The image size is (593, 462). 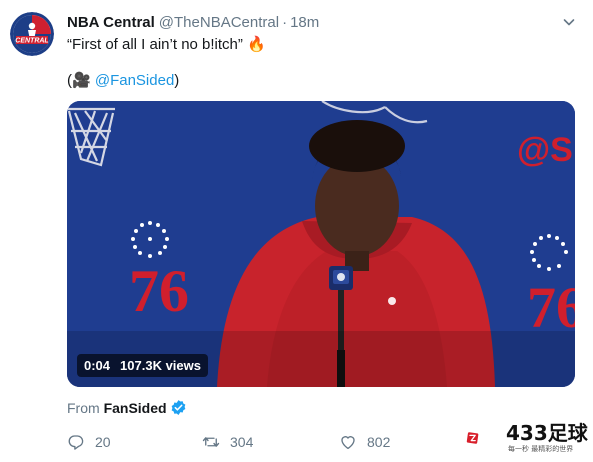 What do you see at coordinates (348, 443) in the screenshot?
I see `heart-icon` at bounding box center [348, 443].